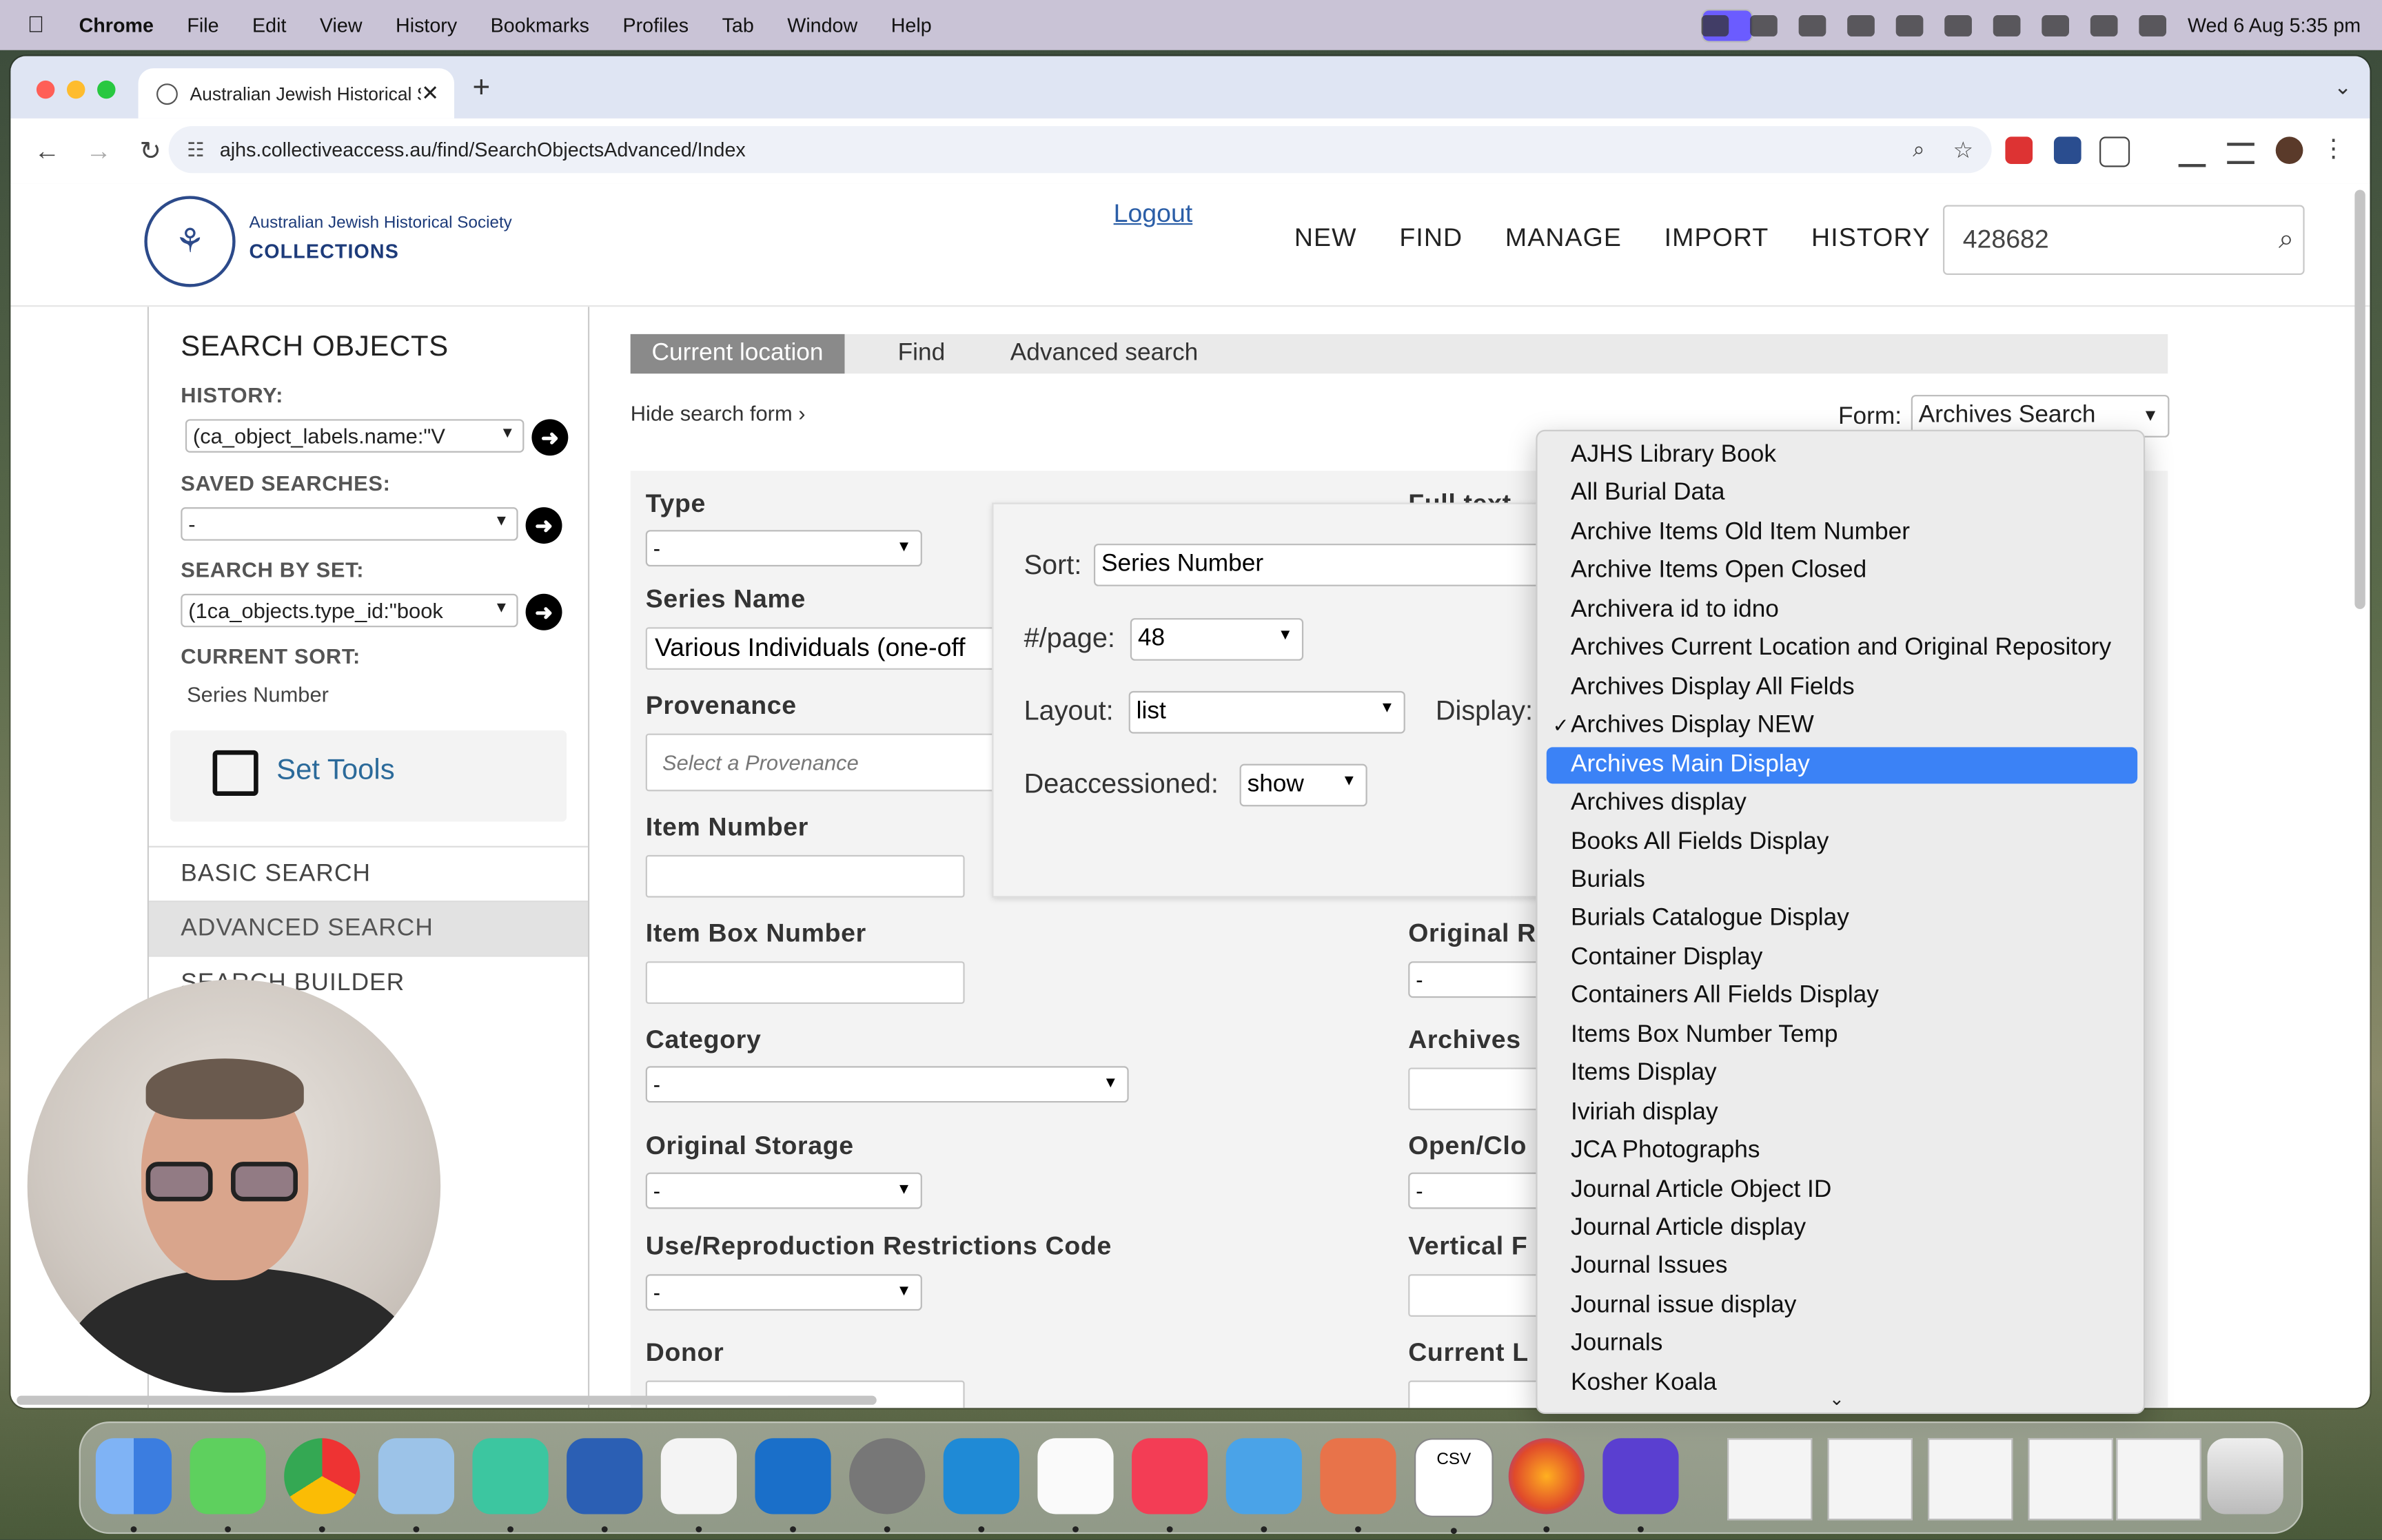  Describe the element at coordinates (2274, 25) in the screenshot. I see `menubar-clock: Wed 6 Aug 5:35 pm` at that location.